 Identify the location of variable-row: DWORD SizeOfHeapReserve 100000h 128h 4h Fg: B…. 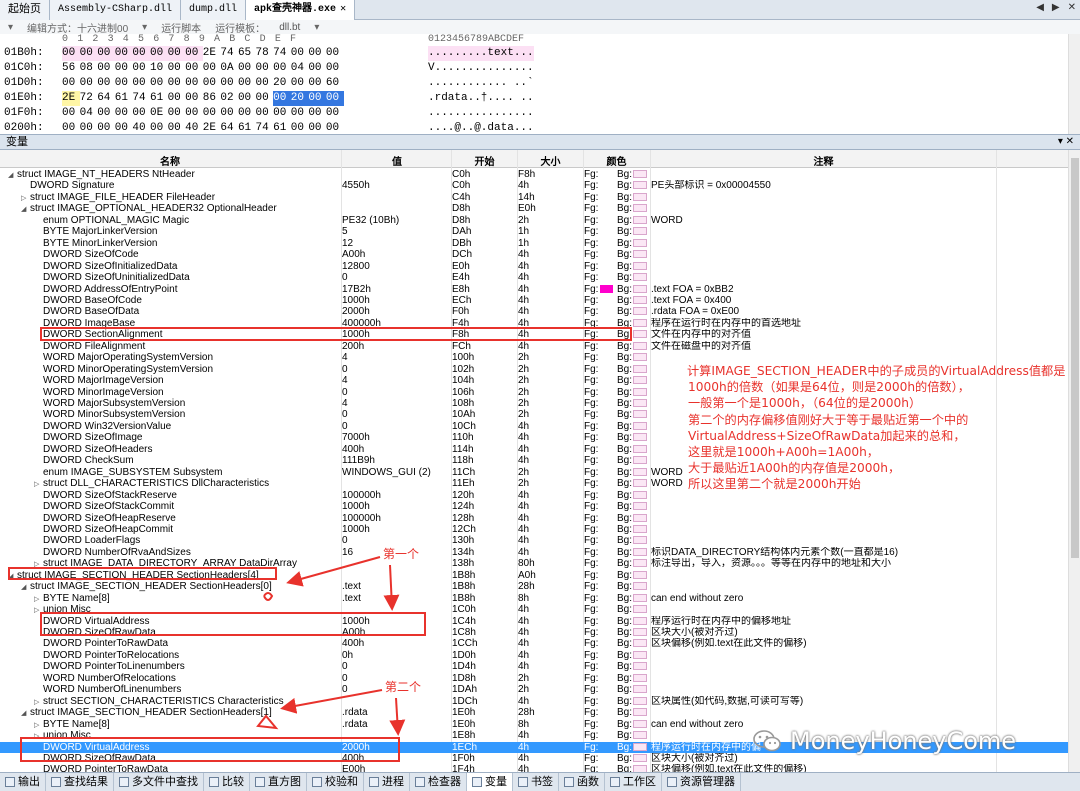
(534, 518).